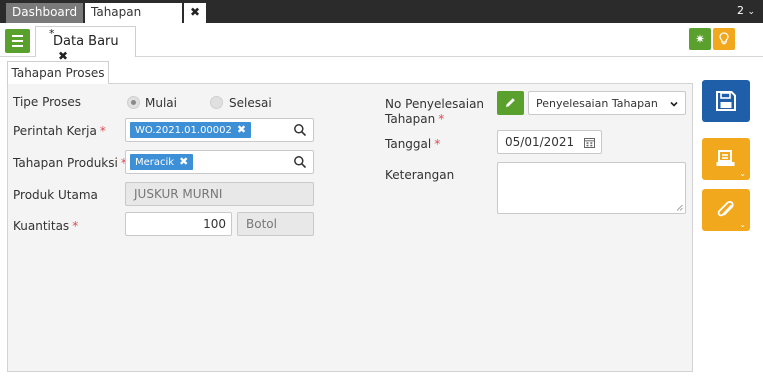 Image resolution: width=763 pixels, height=381 pixels. I want to click on perintah-kerja-chip: WO.2021.01.00002 ✖, so click(191, 130).